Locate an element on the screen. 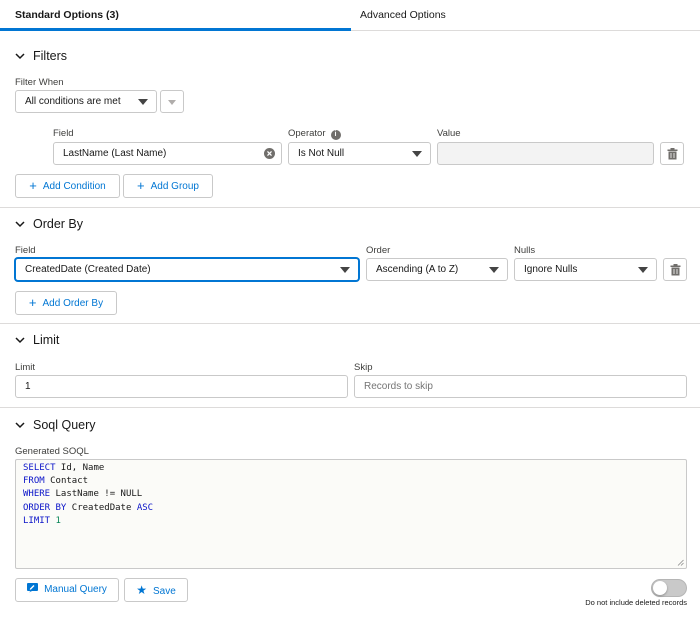  order-direction-value: Ascending (A to Z) is located at coordinates (417, 269).